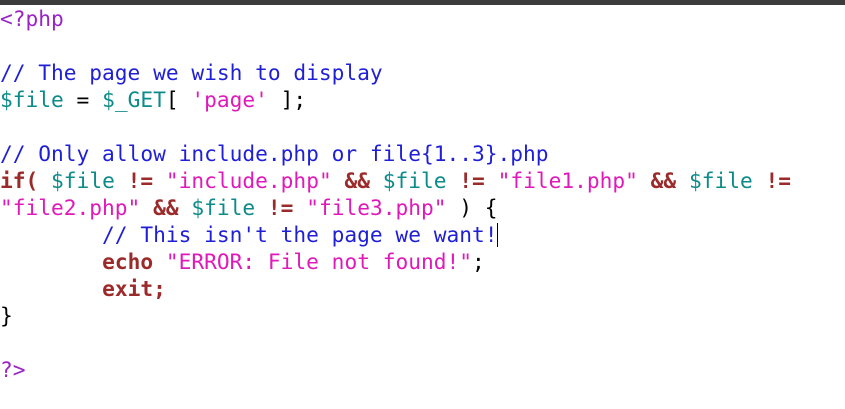 The image size is (845, 409). I want to click on code-token-php: ?>, so click(13, 369).